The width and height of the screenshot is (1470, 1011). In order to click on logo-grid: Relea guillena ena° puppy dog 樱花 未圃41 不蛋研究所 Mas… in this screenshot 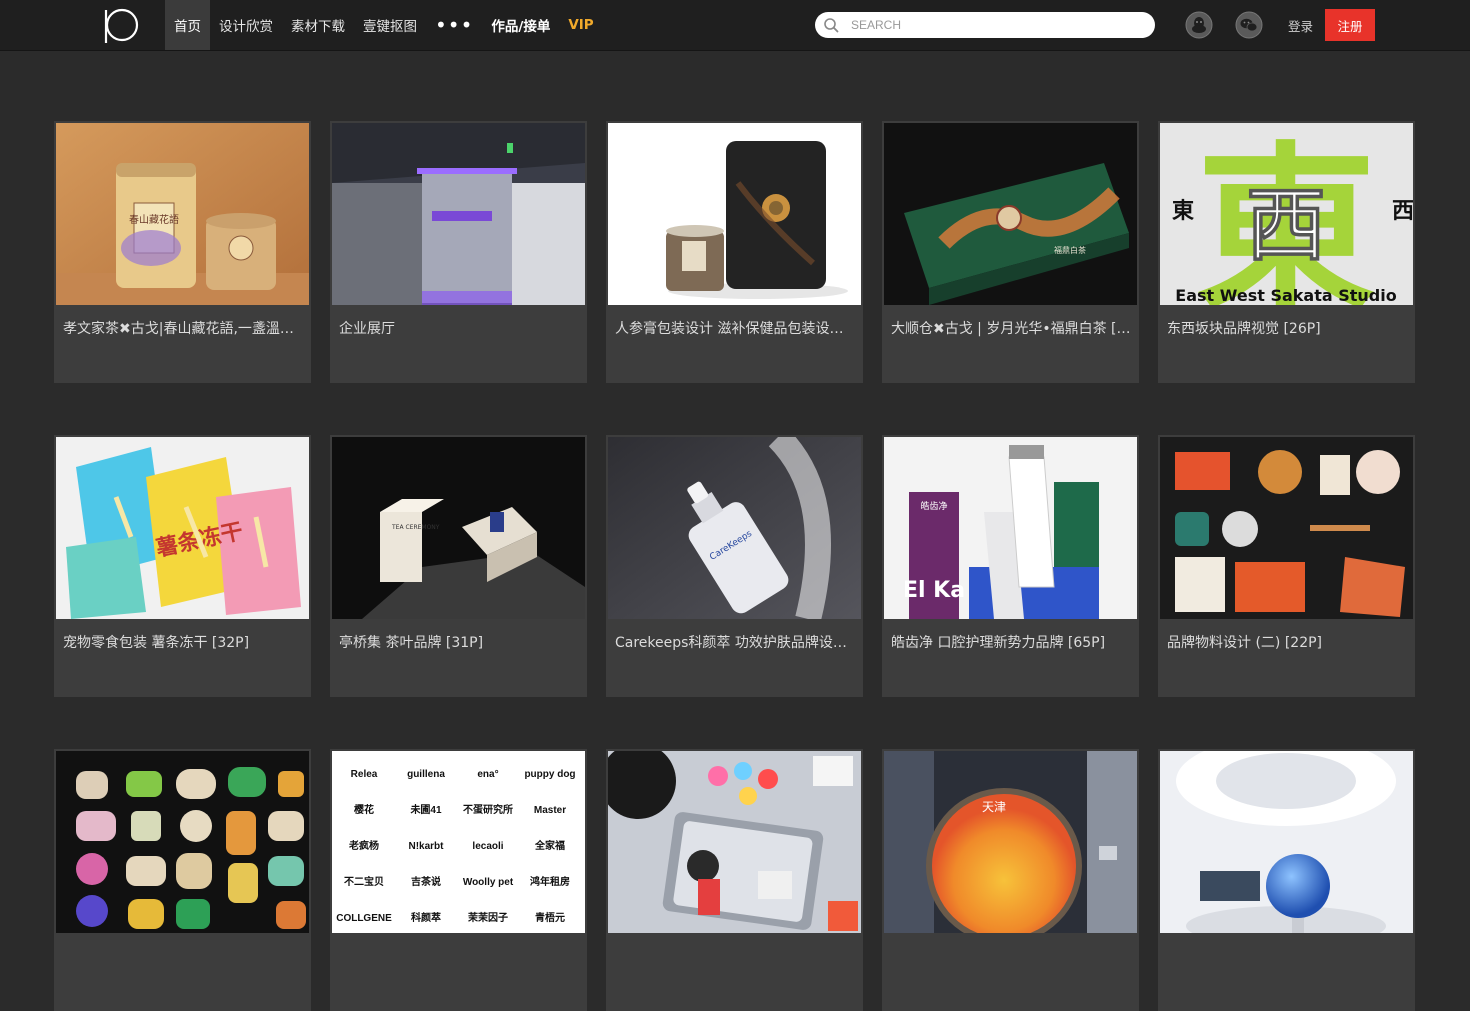, I will do `click(455, 846)`.